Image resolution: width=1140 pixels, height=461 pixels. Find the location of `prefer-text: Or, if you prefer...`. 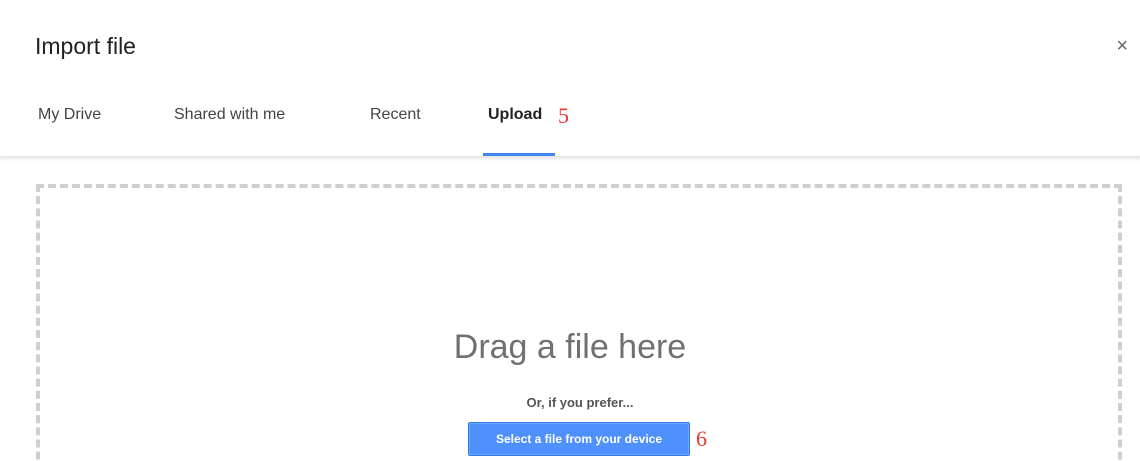

prefer-text: Or, if you prefer... is located at coordinates (580, 402).